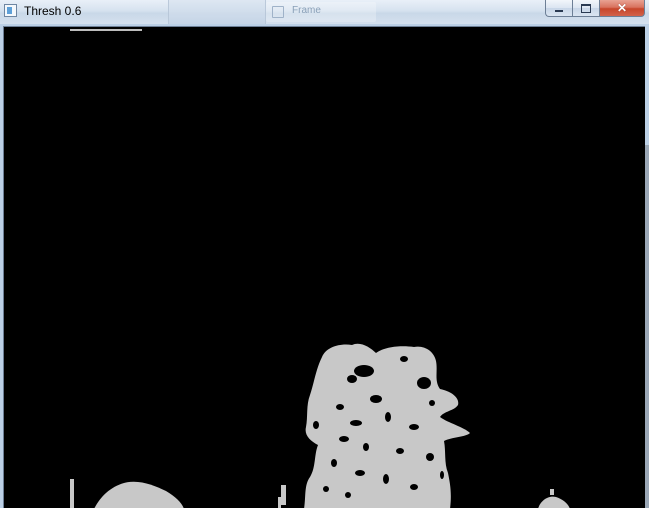 This screenshot has height=508, width=649. Describe the element at coordinates (72, 493) in the screenshot. I see `mask-left-bar` at that location.